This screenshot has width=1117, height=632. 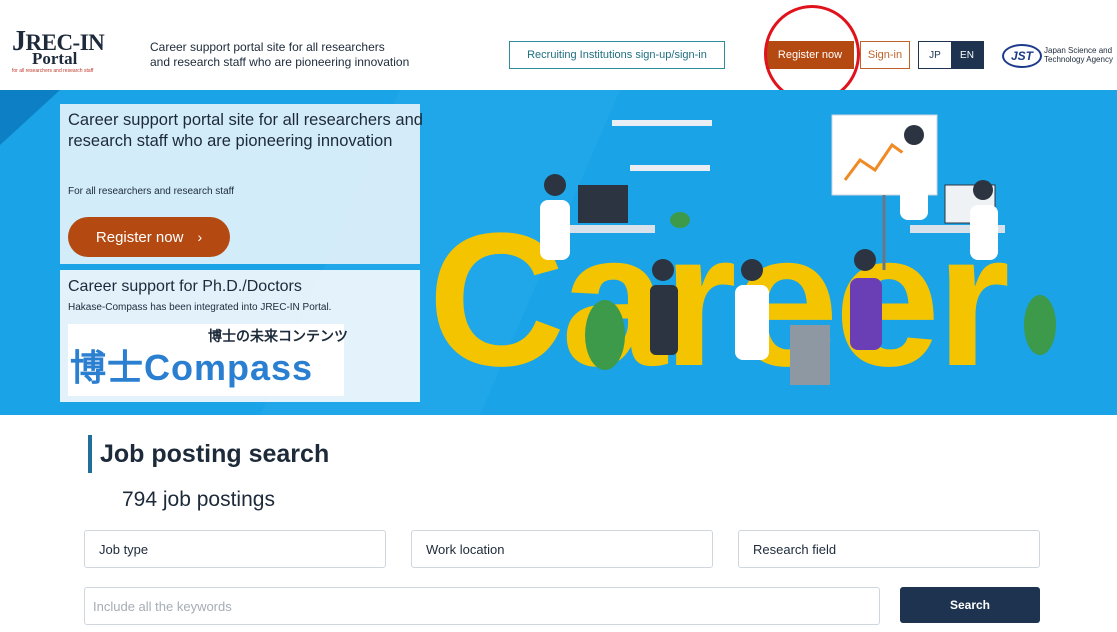 I want to click on job-type-select: Job type, so click(x=235, y=549).